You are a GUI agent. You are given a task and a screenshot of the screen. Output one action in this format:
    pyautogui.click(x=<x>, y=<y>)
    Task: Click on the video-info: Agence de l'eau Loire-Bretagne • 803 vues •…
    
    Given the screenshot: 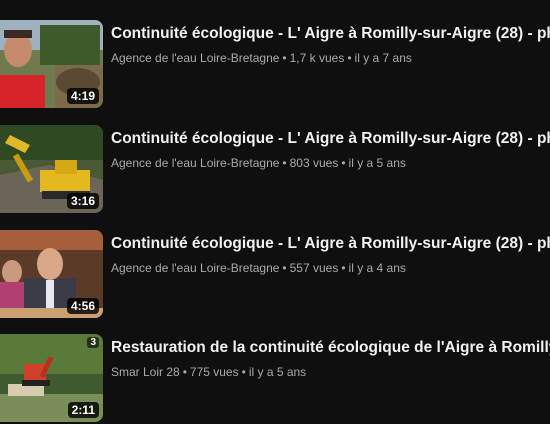 What is the action you would take?
    pyautogui.click(x=330, y=163)
    